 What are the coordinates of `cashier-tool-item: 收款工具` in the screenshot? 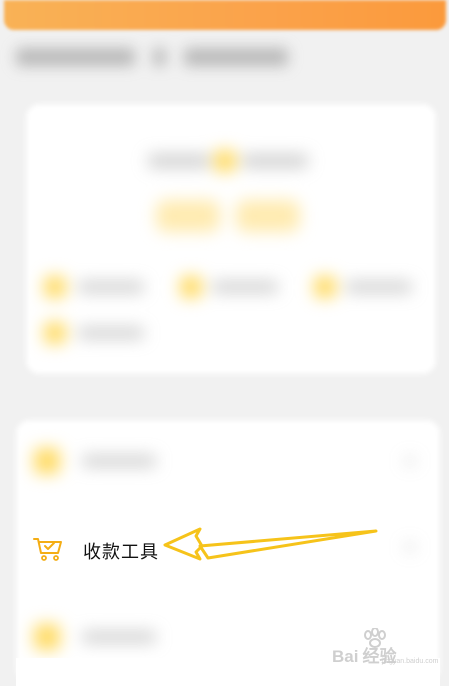 It's located at (98, 549).